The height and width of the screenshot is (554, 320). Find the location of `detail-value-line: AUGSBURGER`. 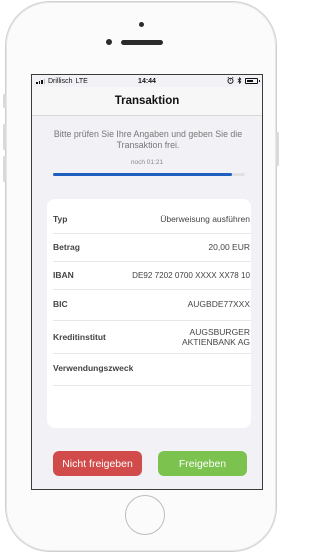

detail-value-line: AUGSBURGER is located at coordinates (219, 332).